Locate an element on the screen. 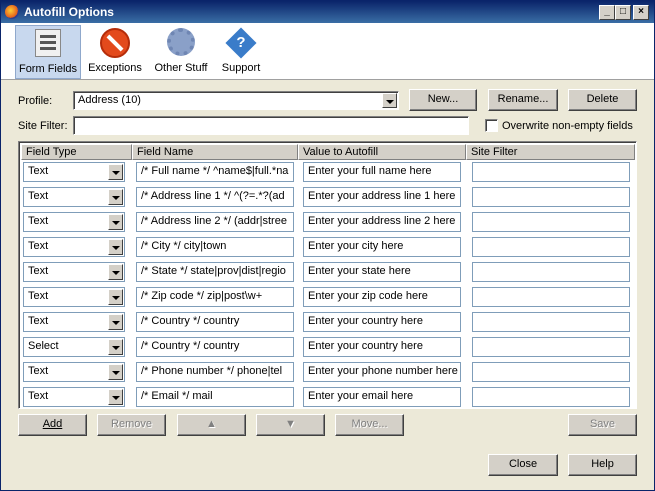 The width and height of the screenshot is (655, 491). field-name-input: /* Phone number */ phone|tel is located at coordinates (215, 372).